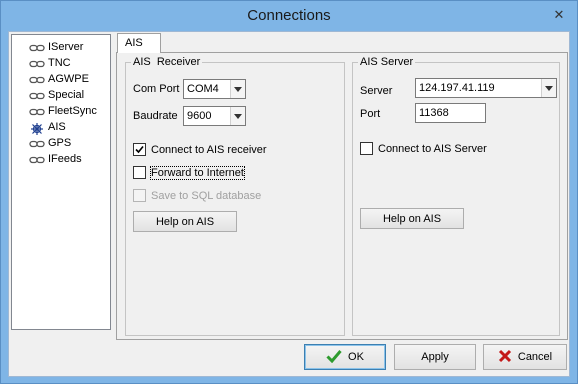 The width and height of the screenshot is (578, 384). I want to click on checkmark-icon, so click(334, 357).